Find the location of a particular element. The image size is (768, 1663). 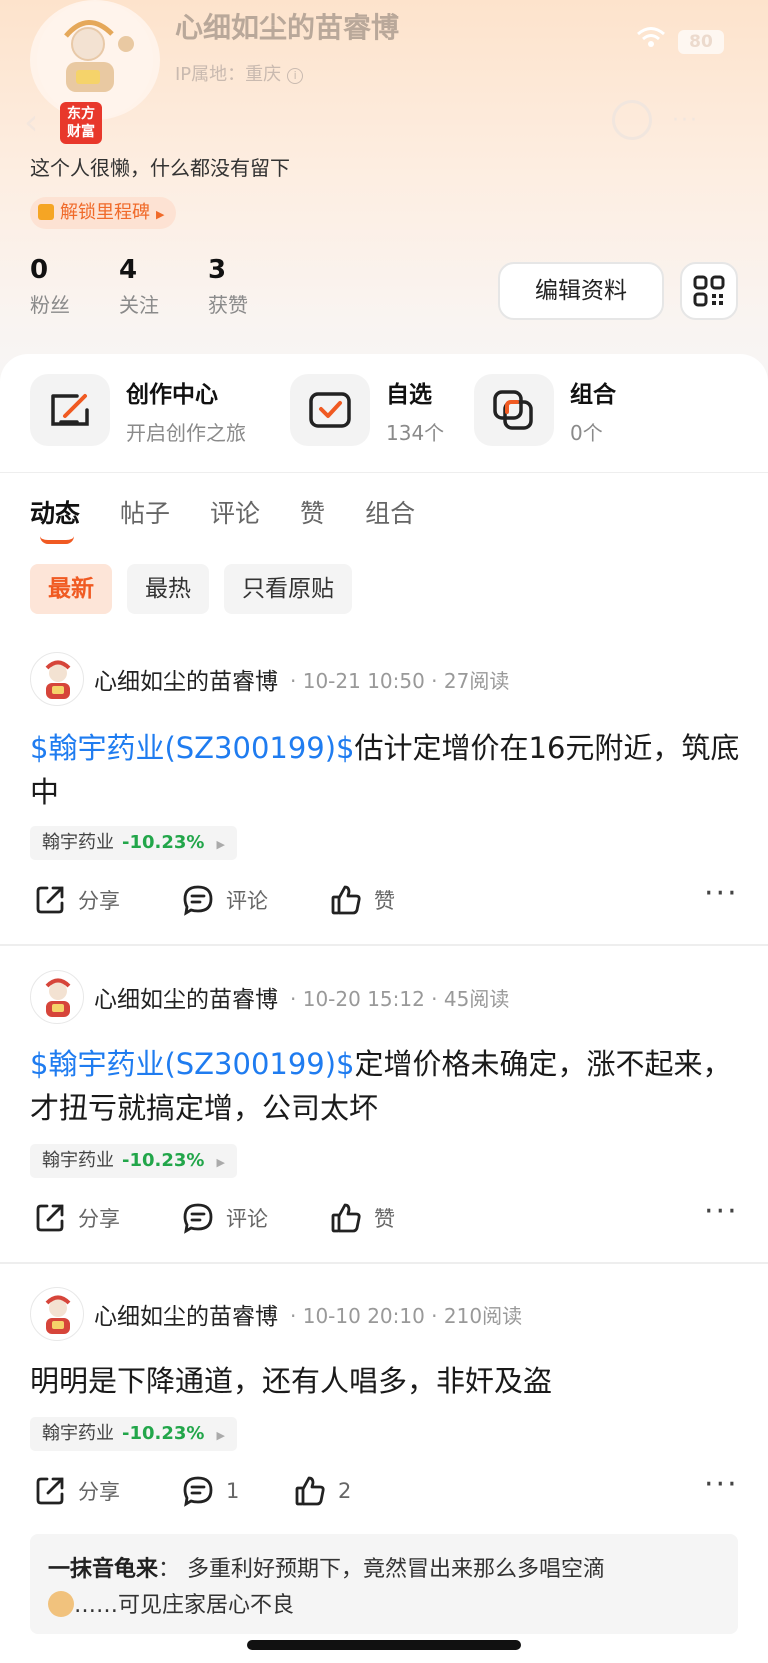

tab-label: 动态 is located at coordinates (55, 513).